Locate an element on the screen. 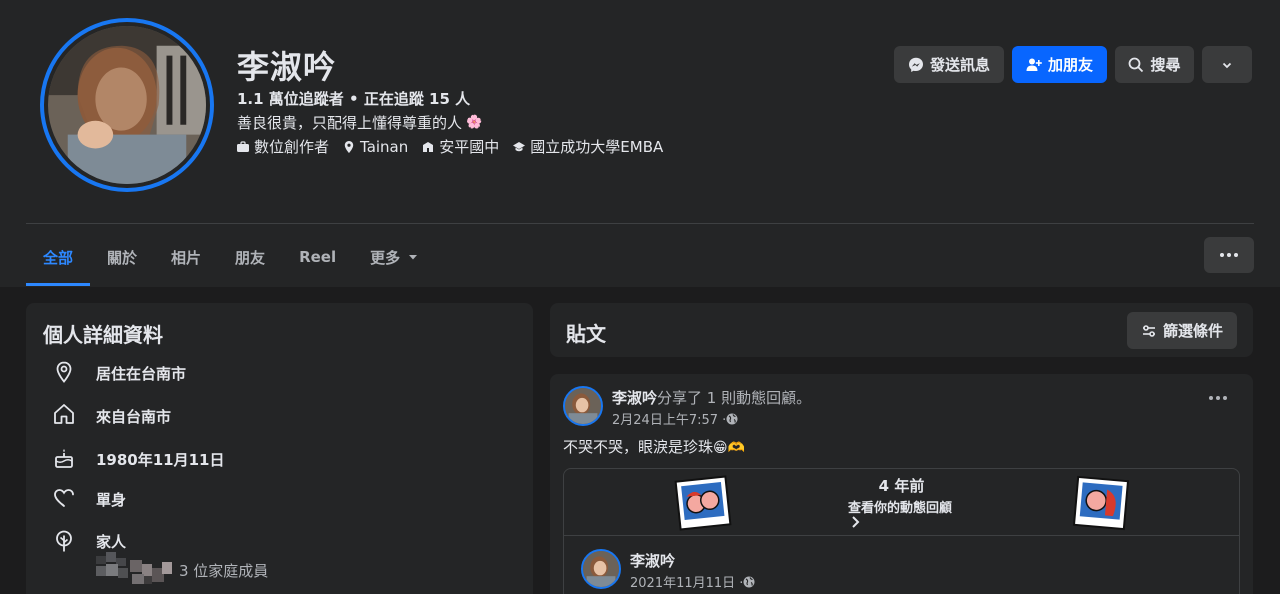 This screenshot has height=594, width=1280. info-current-city is located at coordinates (64, 372).